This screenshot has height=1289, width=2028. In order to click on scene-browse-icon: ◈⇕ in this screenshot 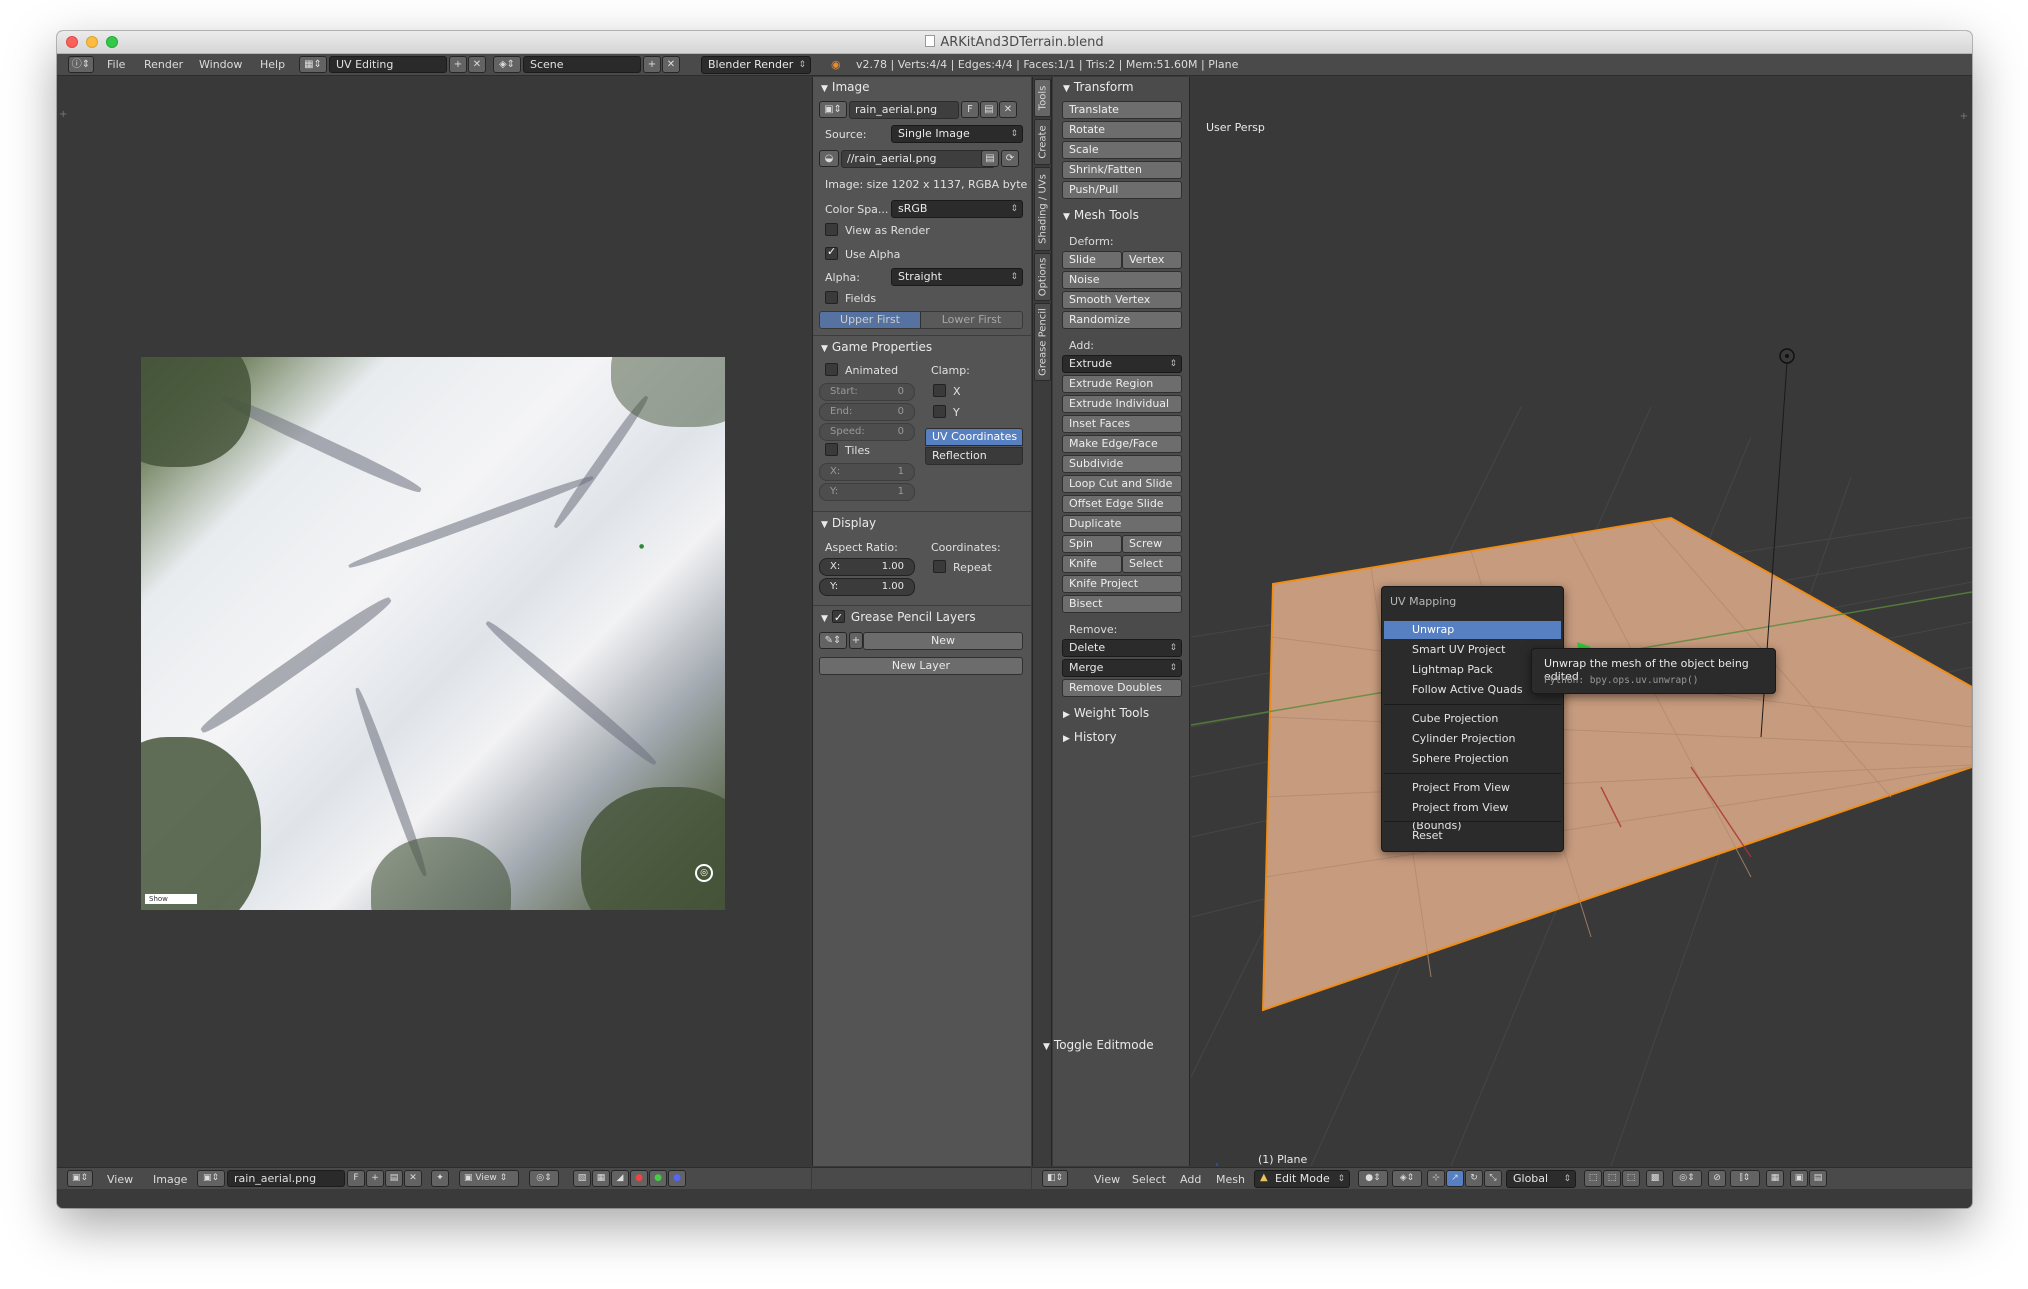, I will do `click(507, 64)`.